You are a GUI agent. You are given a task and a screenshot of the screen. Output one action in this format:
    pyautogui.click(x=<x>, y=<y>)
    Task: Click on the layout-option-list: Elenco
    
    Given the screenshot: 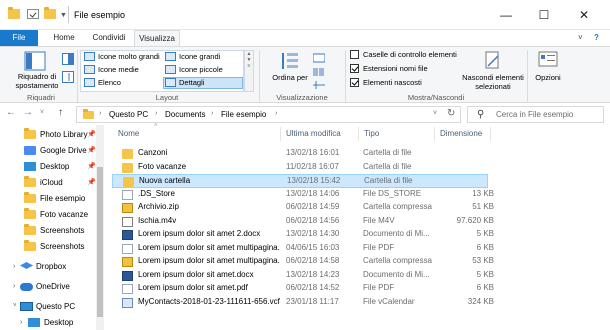 What is the action you would take?
    pyautogui.click(x=122, y=83)
    